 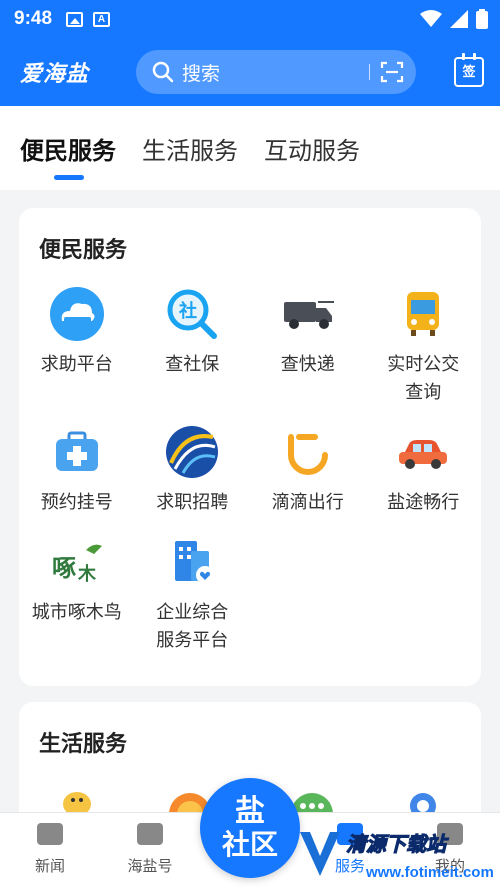 I want to click on service-didi: 滴滴出行, so click(x=308, y=470).